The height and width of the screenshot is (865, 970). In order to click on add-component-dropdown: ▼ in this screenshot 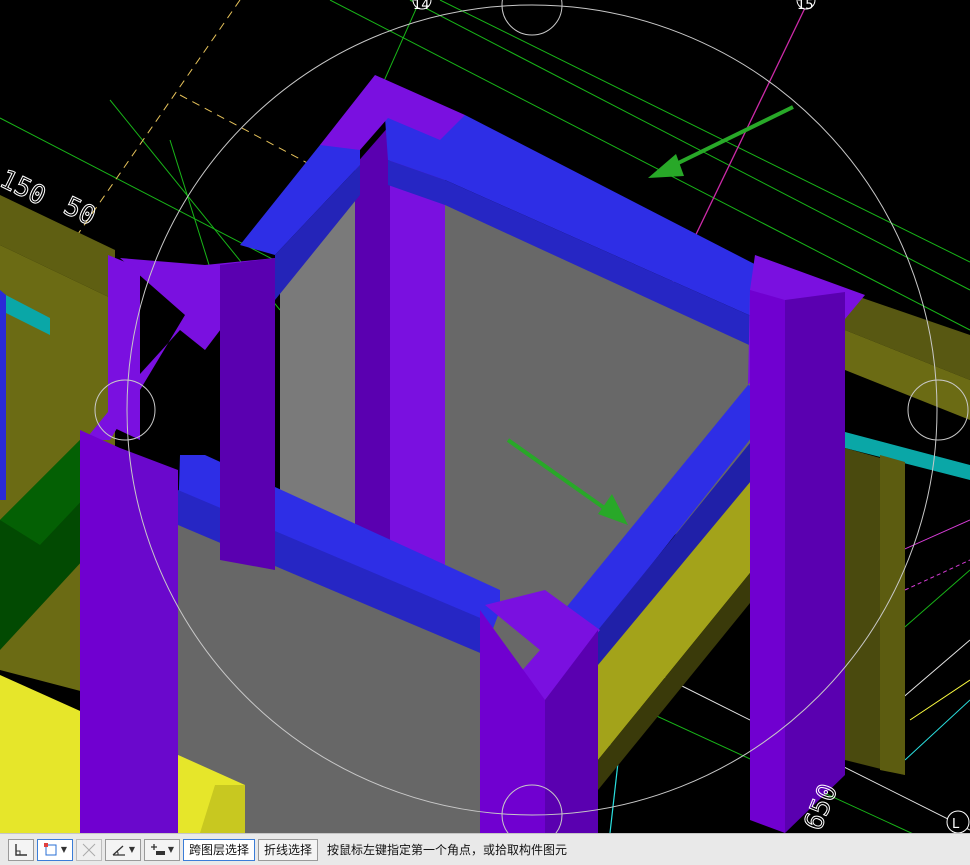, I will do `click(162, 849)`.